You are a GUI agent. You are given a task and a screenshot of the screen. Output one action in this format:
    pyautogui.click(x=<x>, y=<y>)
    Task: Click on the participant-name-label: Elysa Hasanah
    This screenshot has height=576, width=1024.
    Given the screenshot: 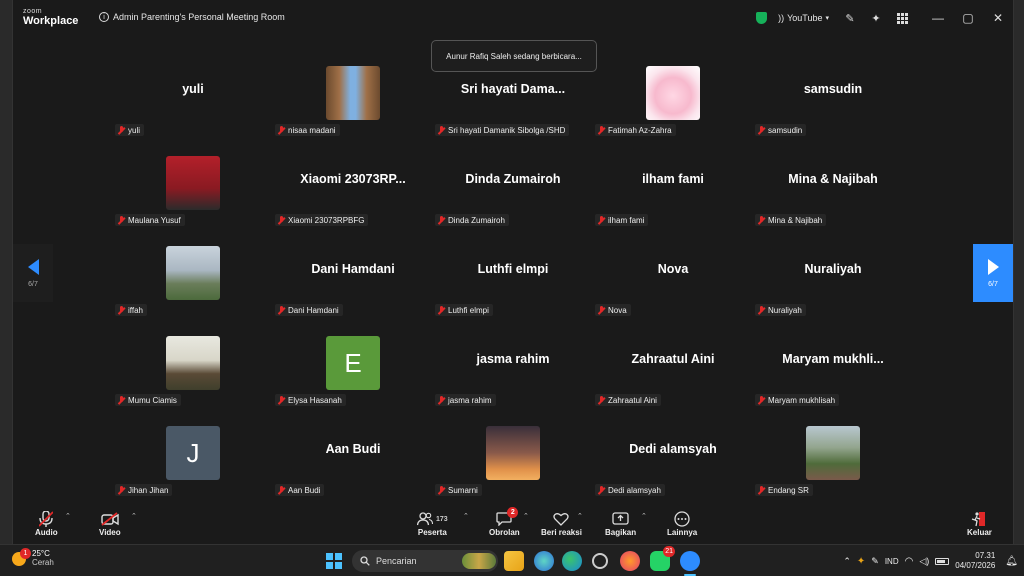 What is the action you would take?
    pyautogui.click(x=310, y=400)
    